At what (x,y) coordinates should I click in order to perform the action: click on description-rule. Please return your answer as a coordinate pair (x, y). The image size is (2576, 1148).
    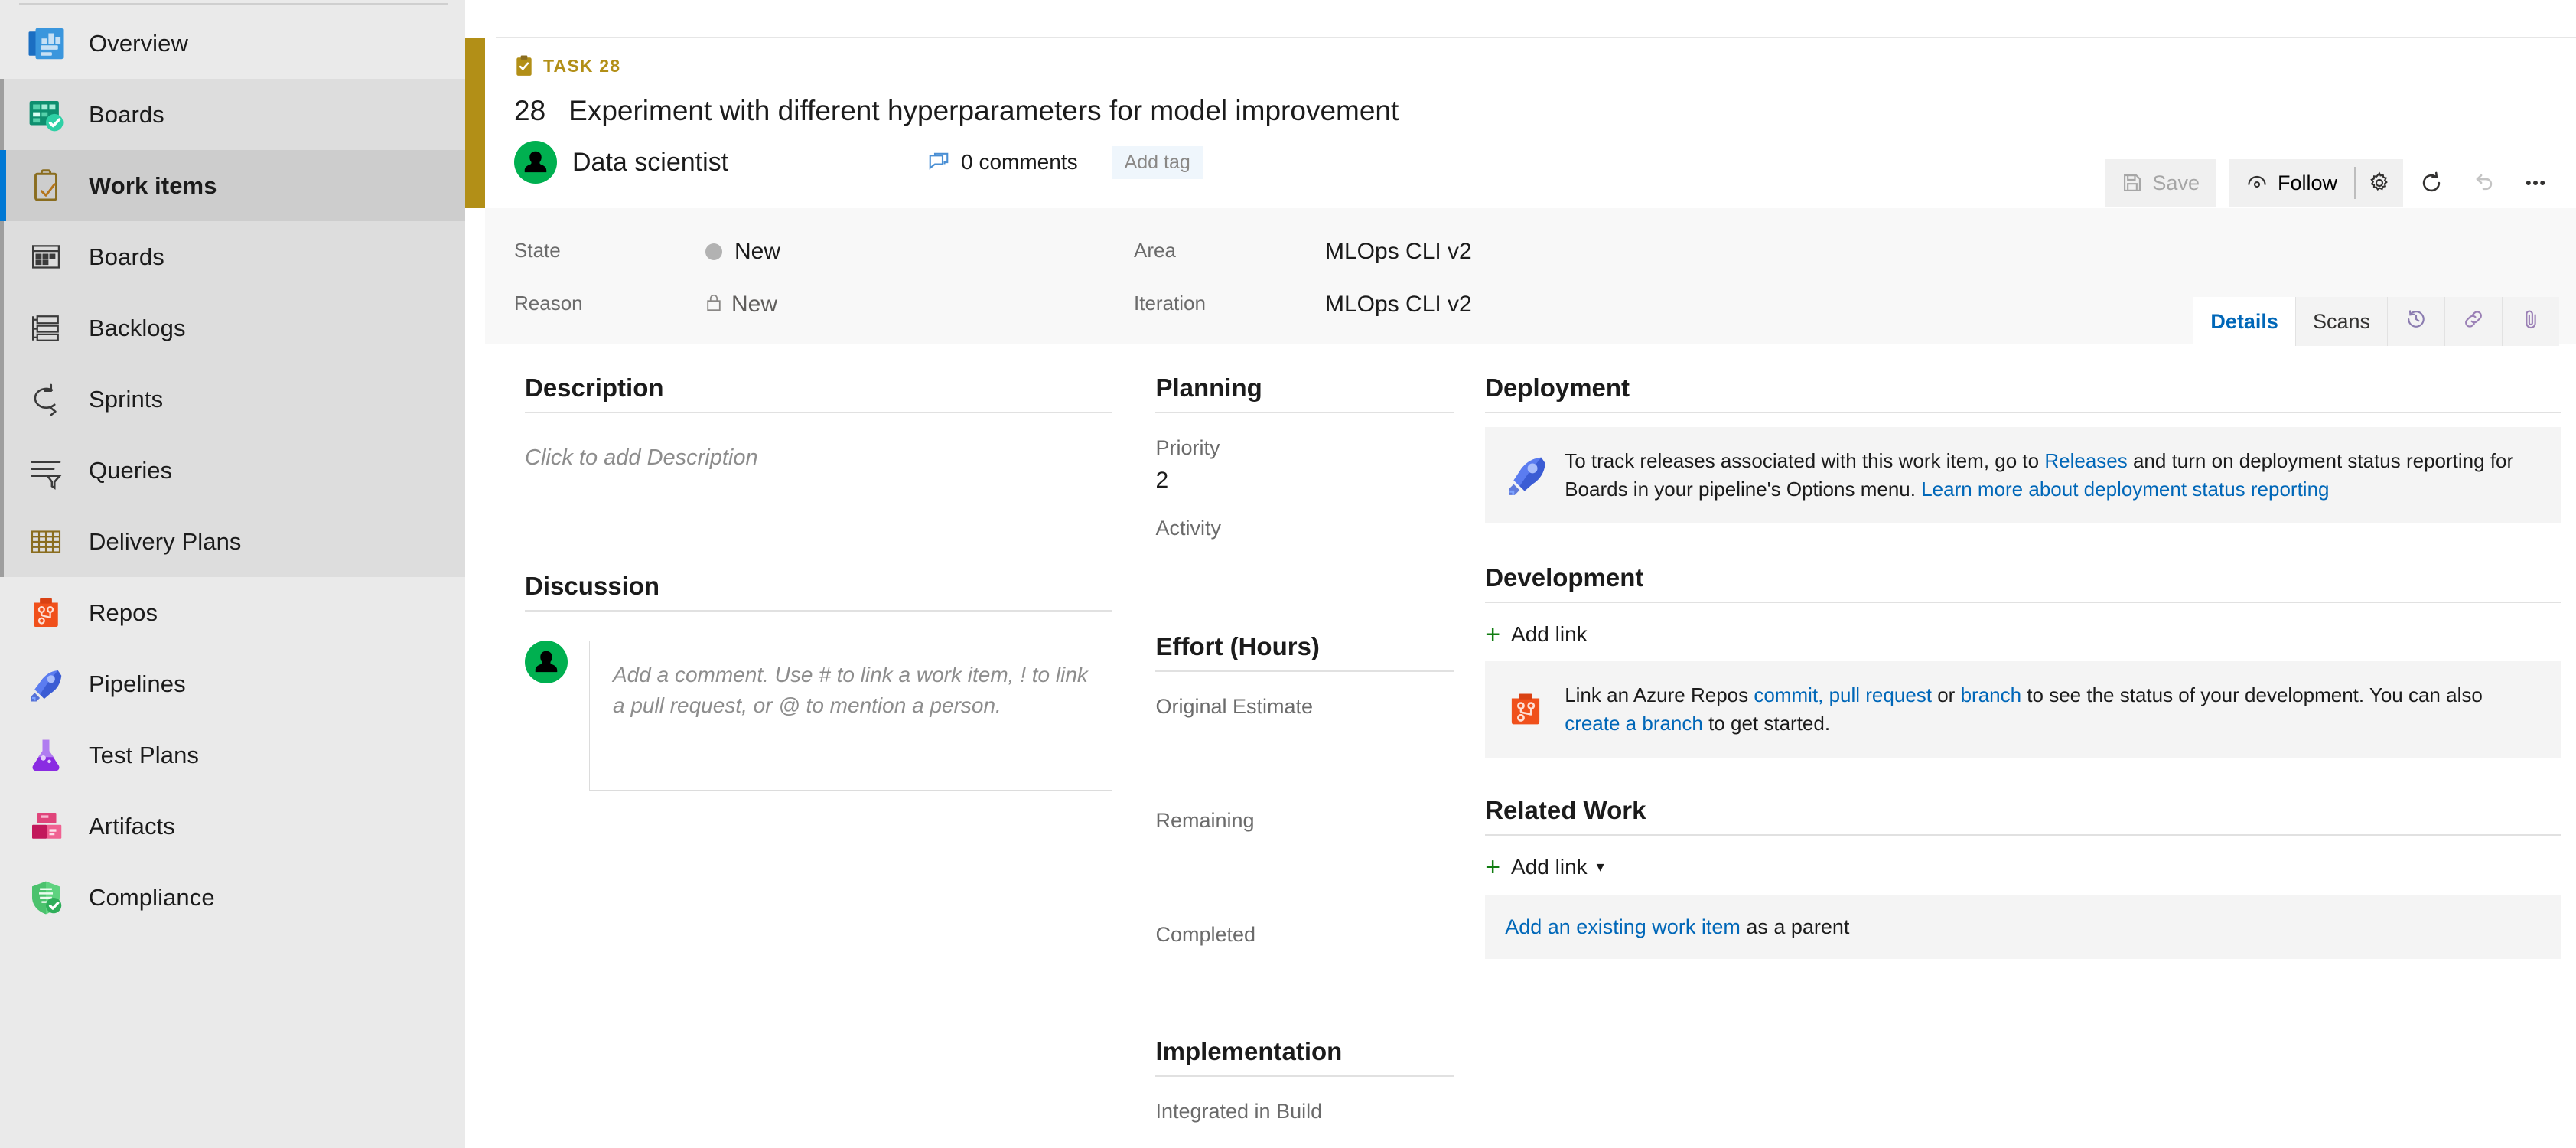
    Looking at the image, I should click on (819, 412).